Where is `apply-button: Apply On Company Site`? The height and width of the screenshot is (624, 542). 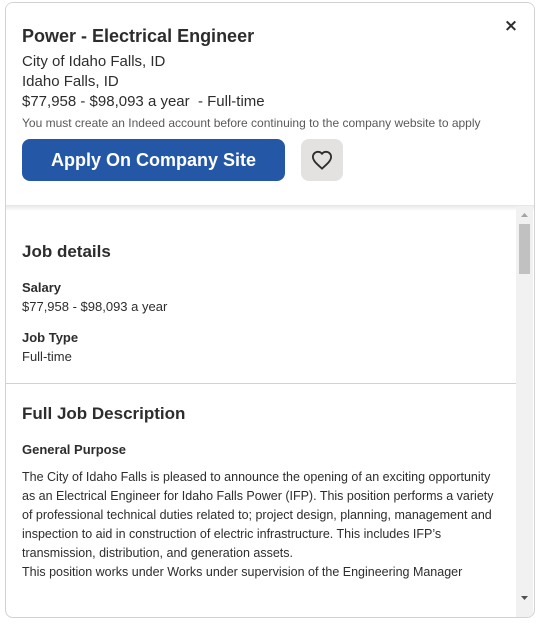 apply-button: Apply On Company Site is located at coordinates (153, 160).